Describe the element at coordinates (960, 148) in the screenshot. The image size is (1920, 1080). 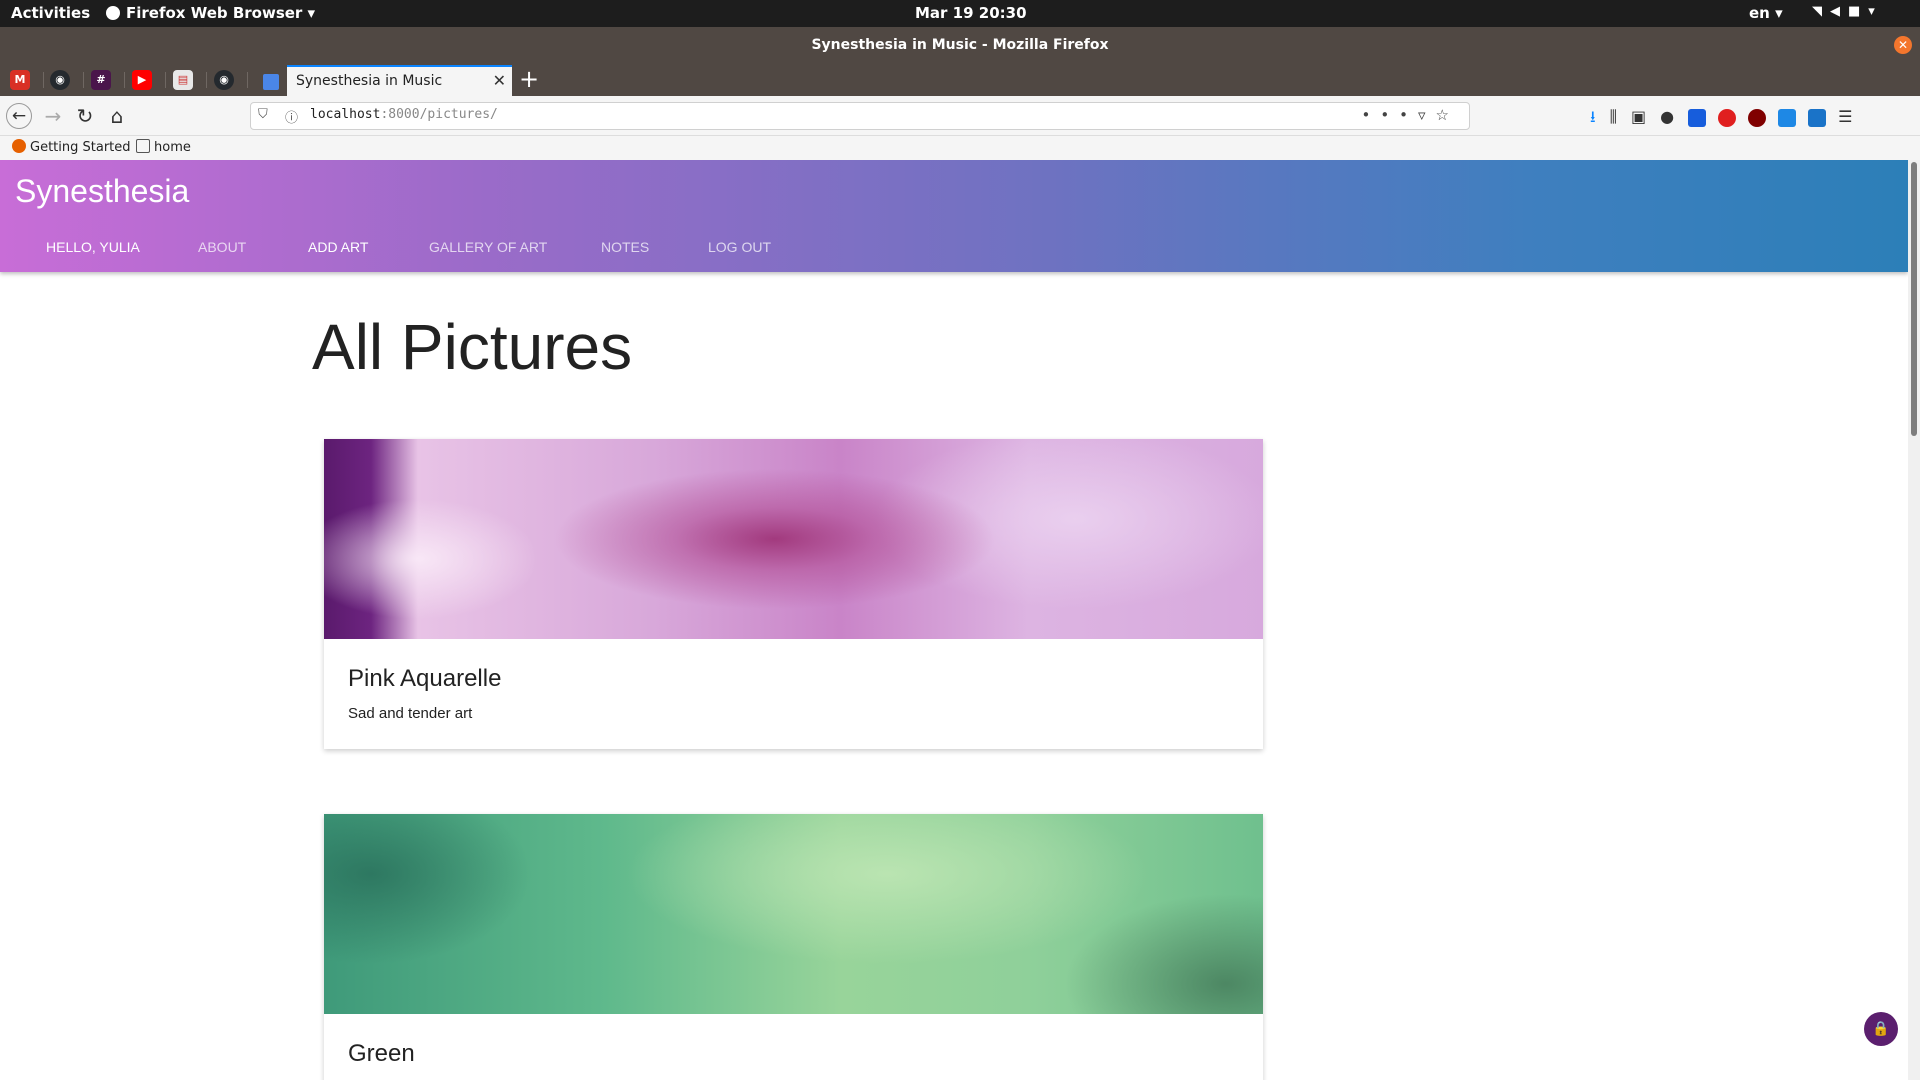
I see `bookmarks-bar: Getting Started home` at that location.